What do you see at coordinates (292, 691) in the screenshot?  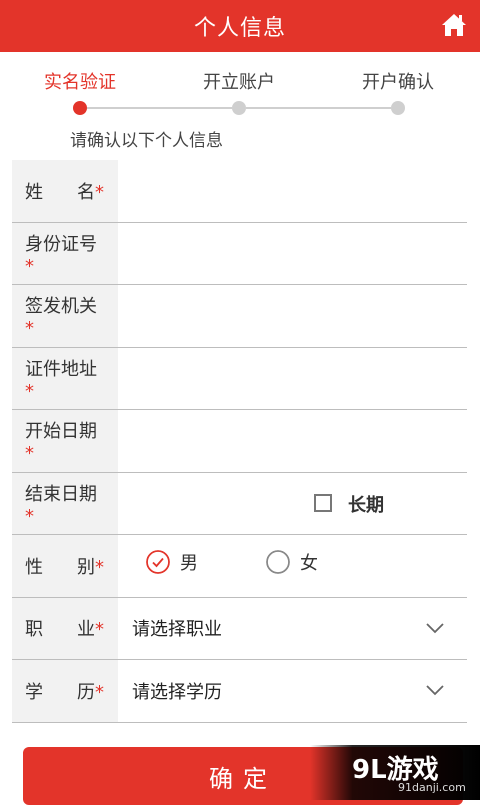 I see `education-select: 请选择学历` at bounding box center [292, 691].